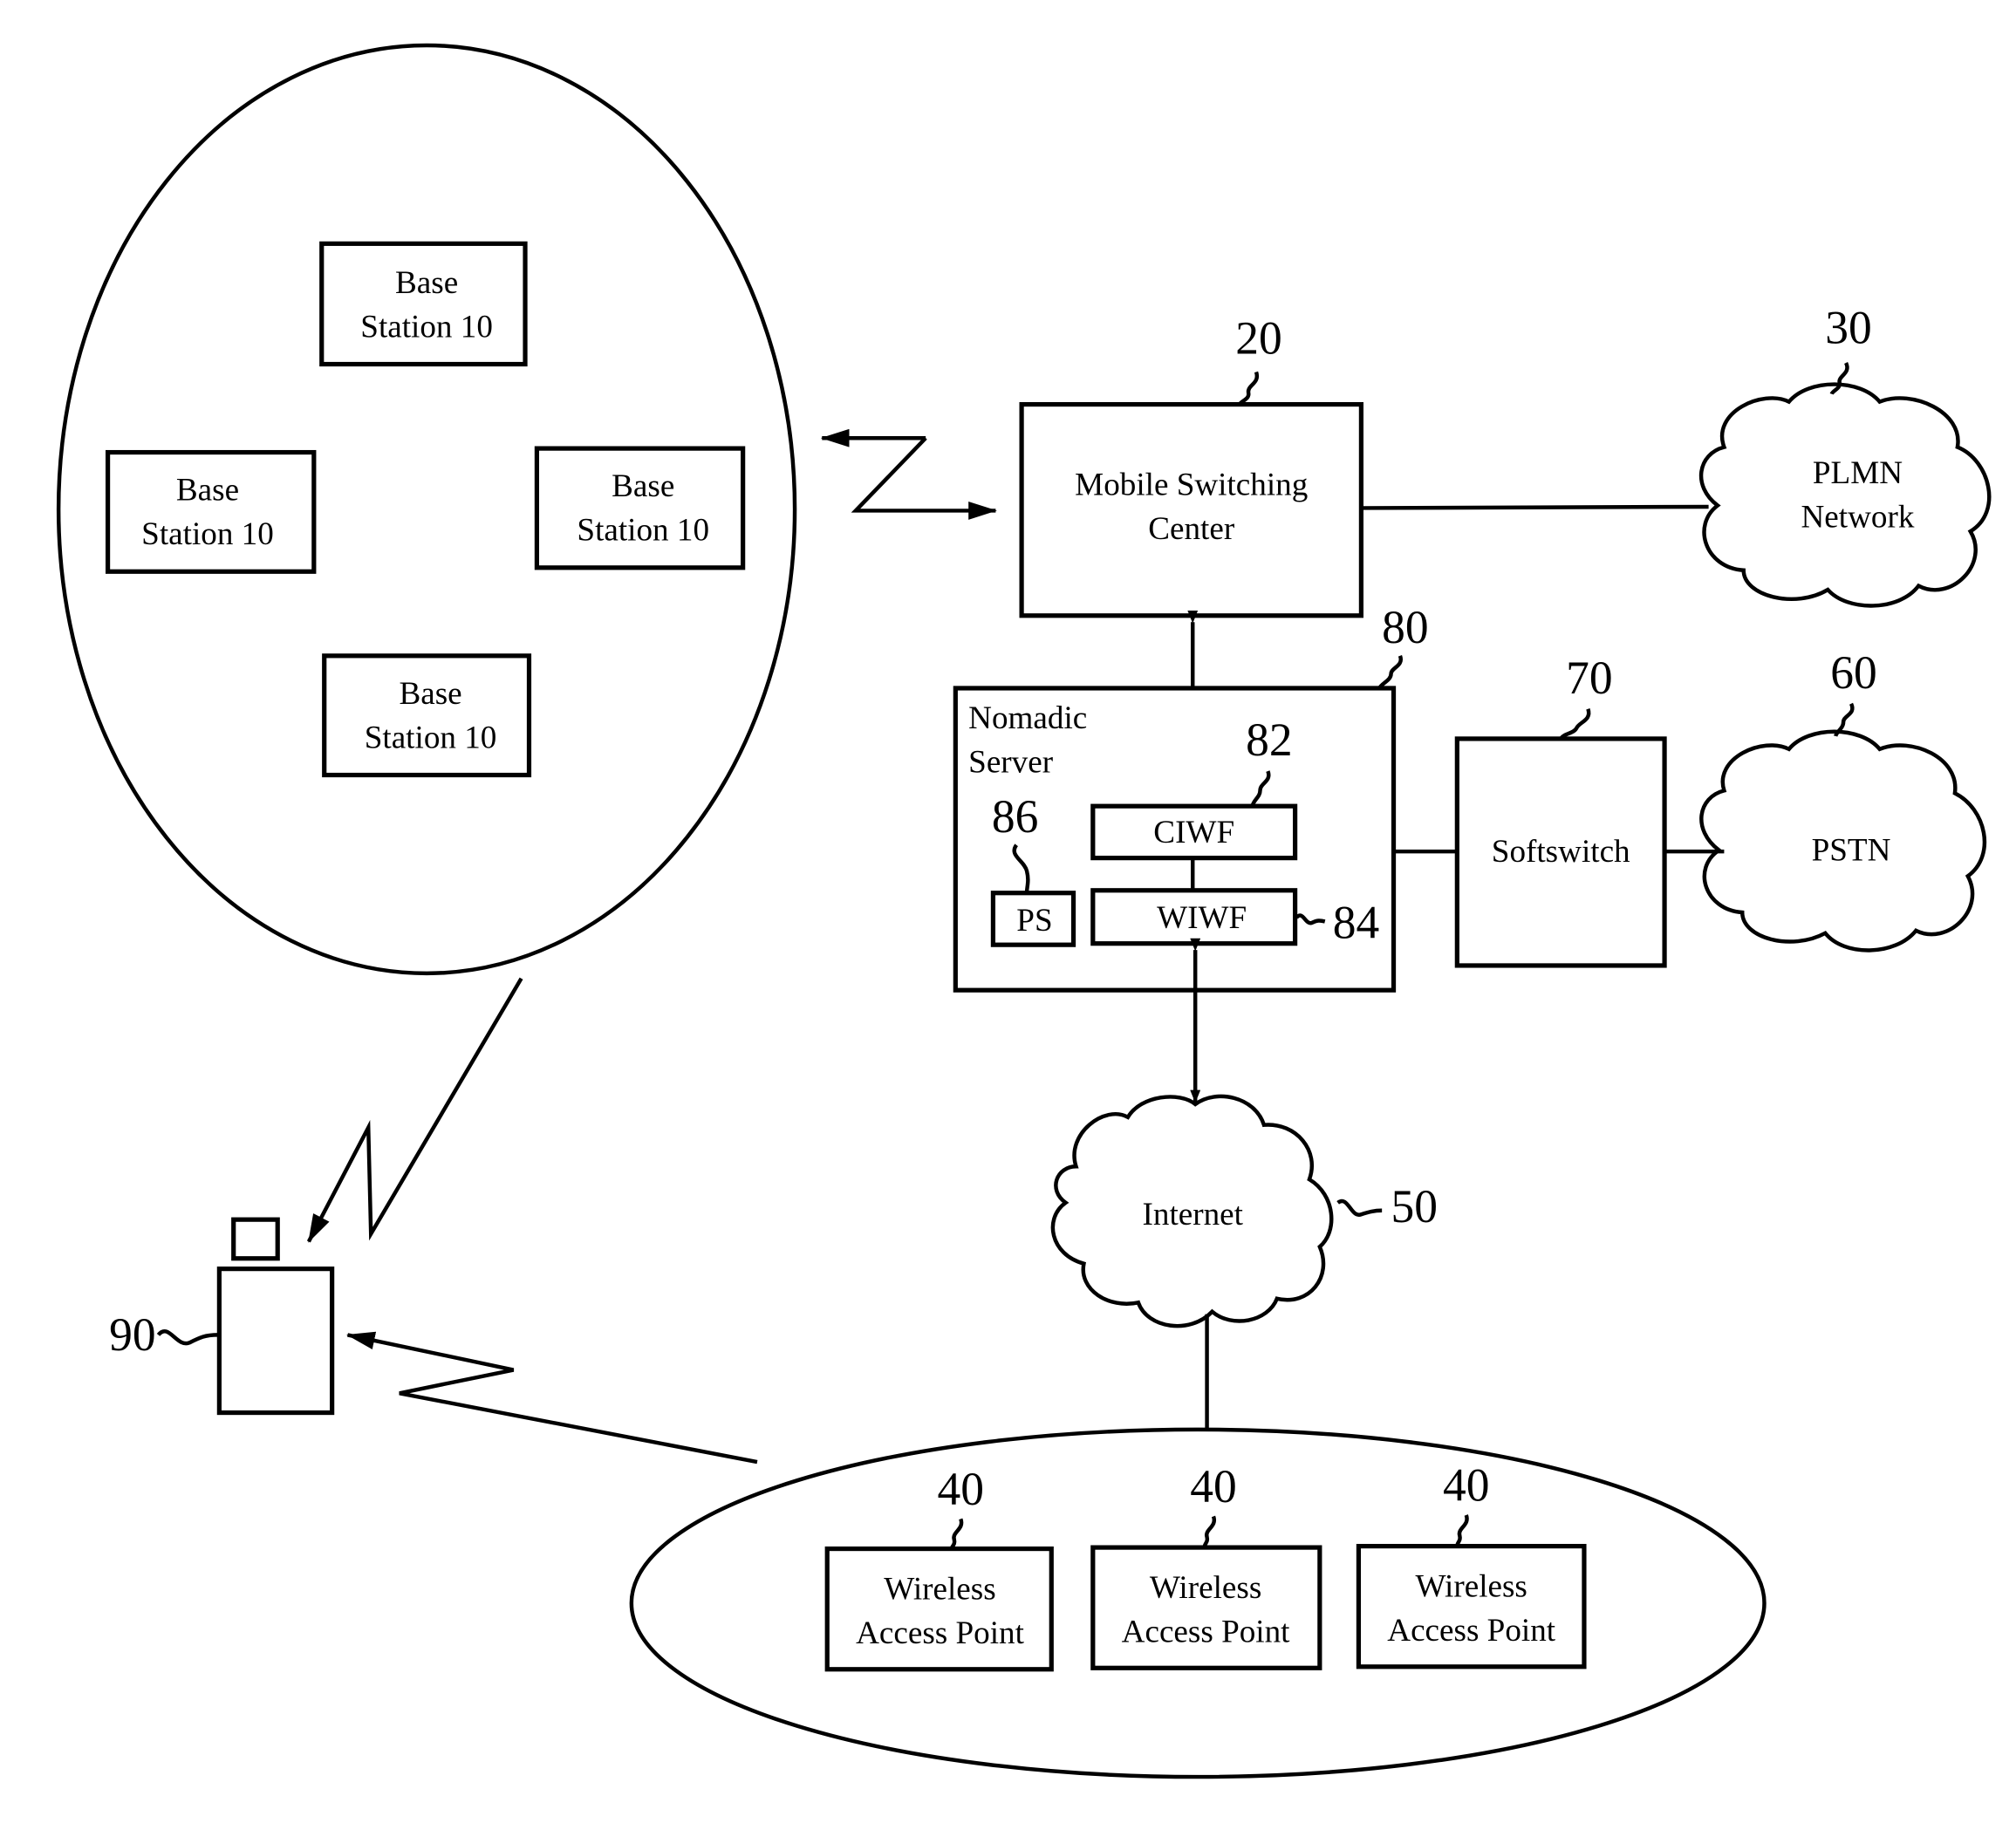 The width and height of the screenshot is (2016, 1830). What do you see at coordinates (1405, 627) in the screenshot?
I see `nomadic-server-ref-number: 80` at bounding box center [1405, 627].